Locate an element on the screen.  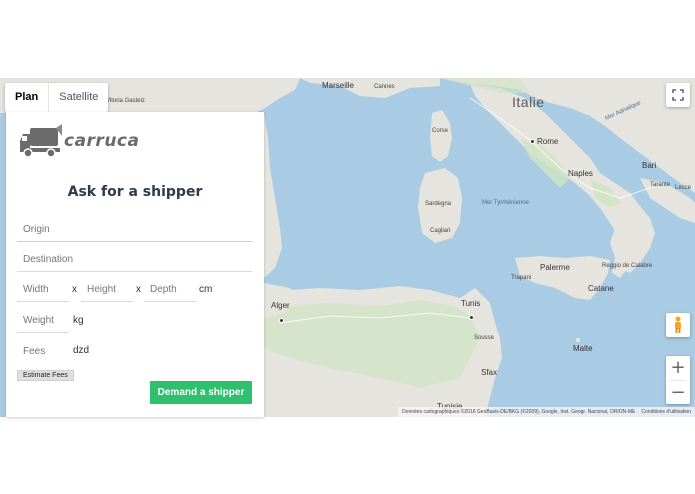
logo-text: carruca is located at coordinates (102, 141).